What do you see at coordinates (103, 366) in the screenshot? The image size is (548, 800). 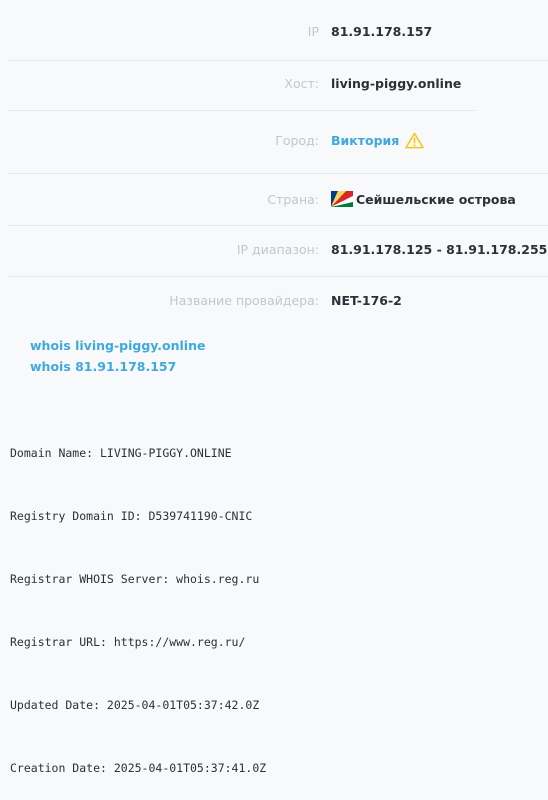 I see `whois-ip-link: whois 81.91.178.157` at bounding box center [103, 366].